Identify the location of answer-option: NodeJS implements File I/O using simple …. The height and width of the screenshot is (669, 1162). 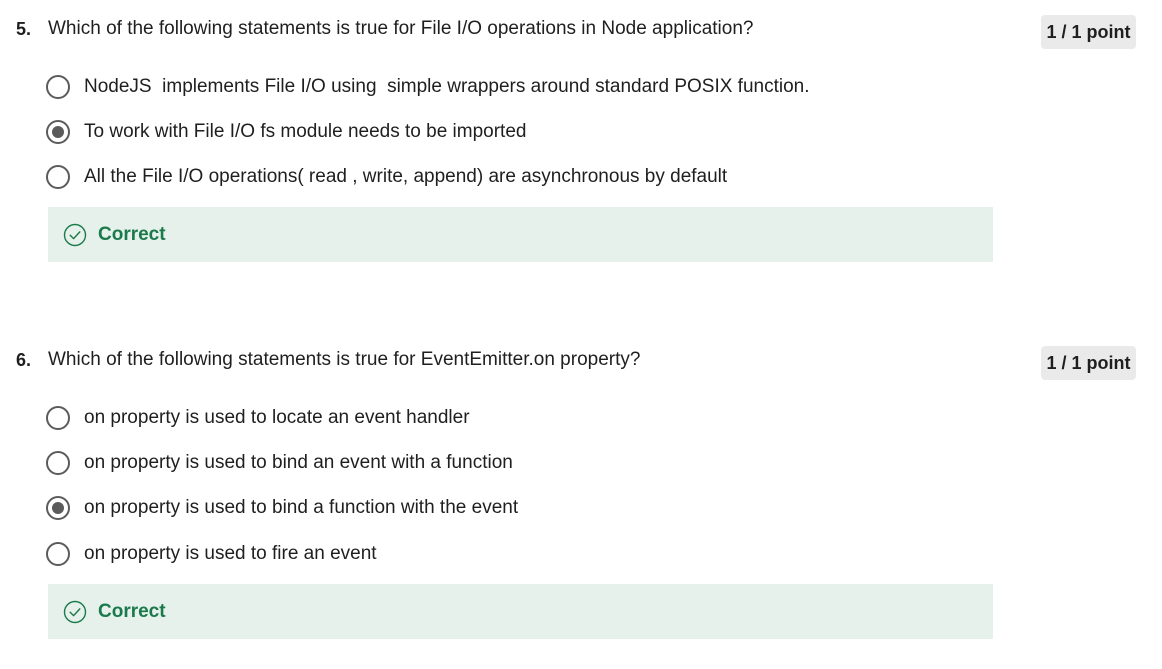
(428, 87).